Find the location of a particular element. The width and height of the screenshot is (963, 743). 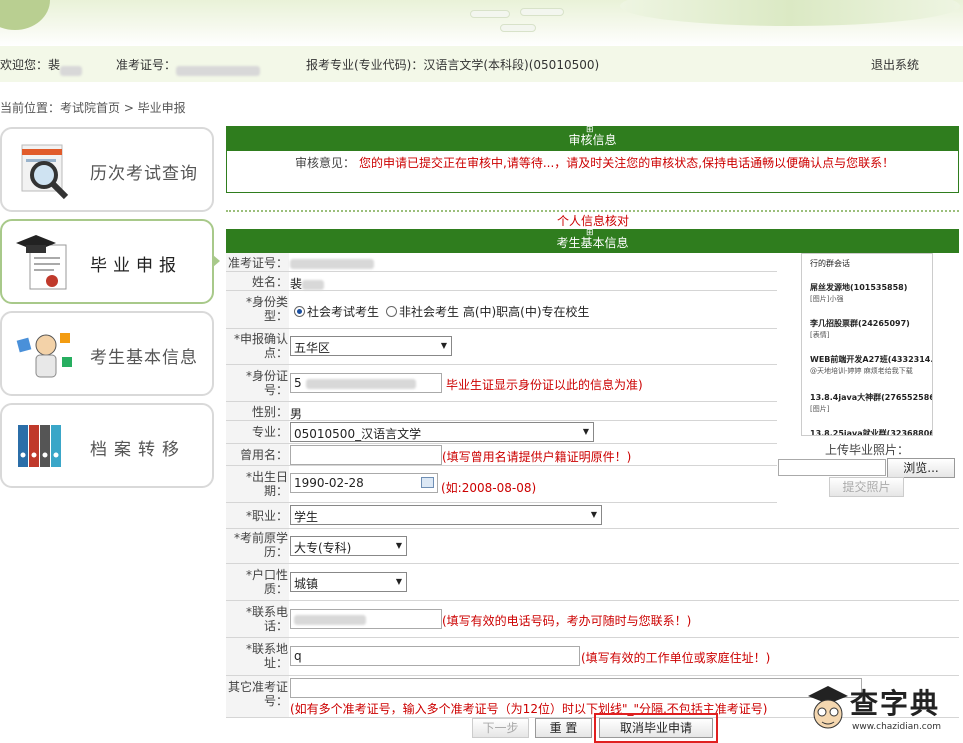

site-logo: 查字典 www.chazidian.com is located at coordinates (882, 710).